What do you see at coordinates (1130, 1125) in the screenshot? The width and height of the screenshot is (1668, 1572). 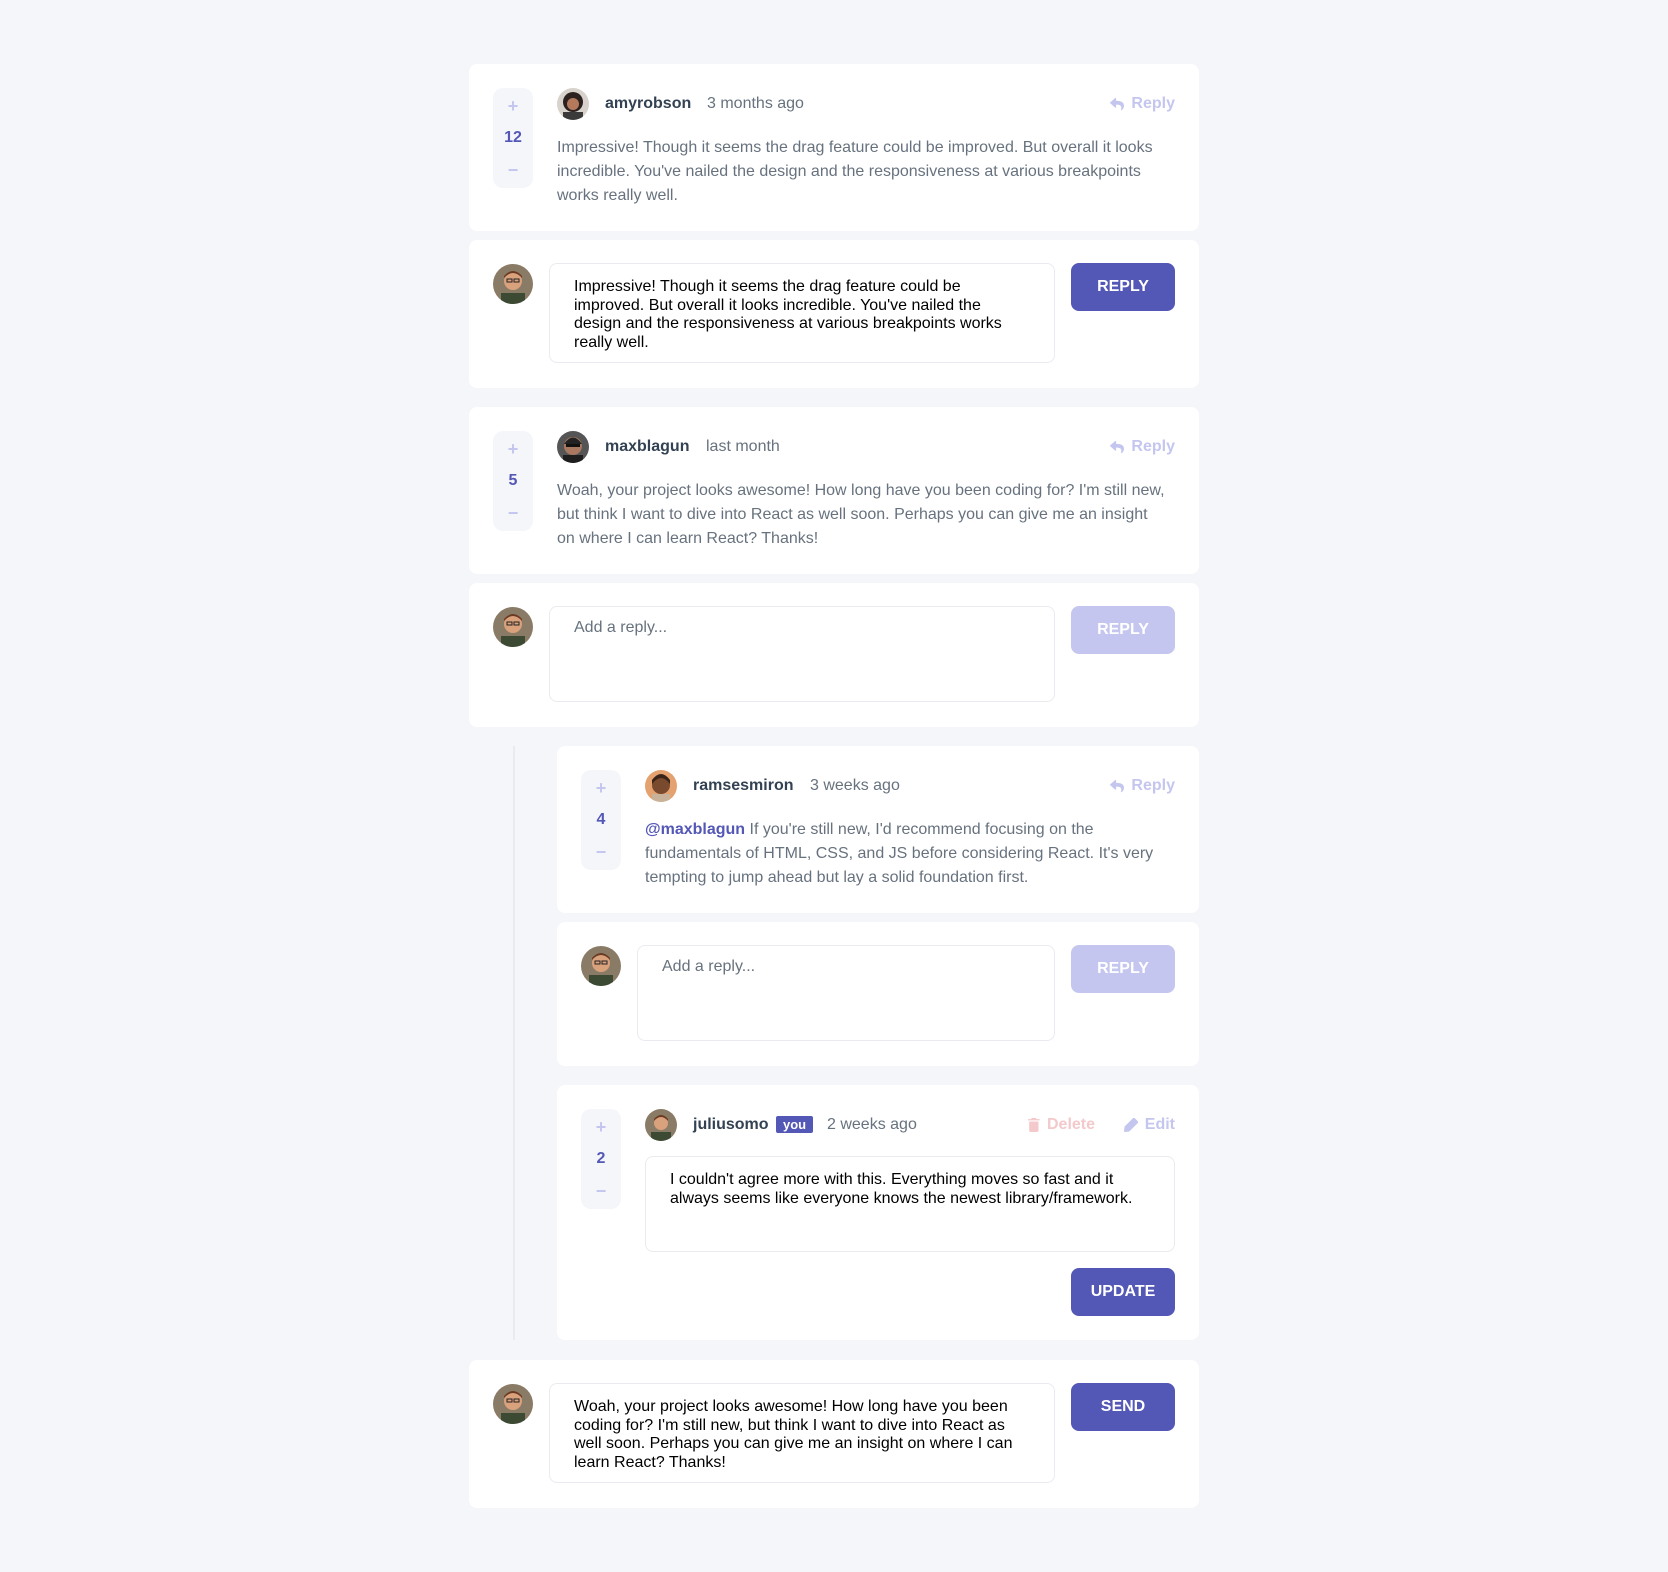 I see `pencil-icon` at bounding box center [1130, 1125].